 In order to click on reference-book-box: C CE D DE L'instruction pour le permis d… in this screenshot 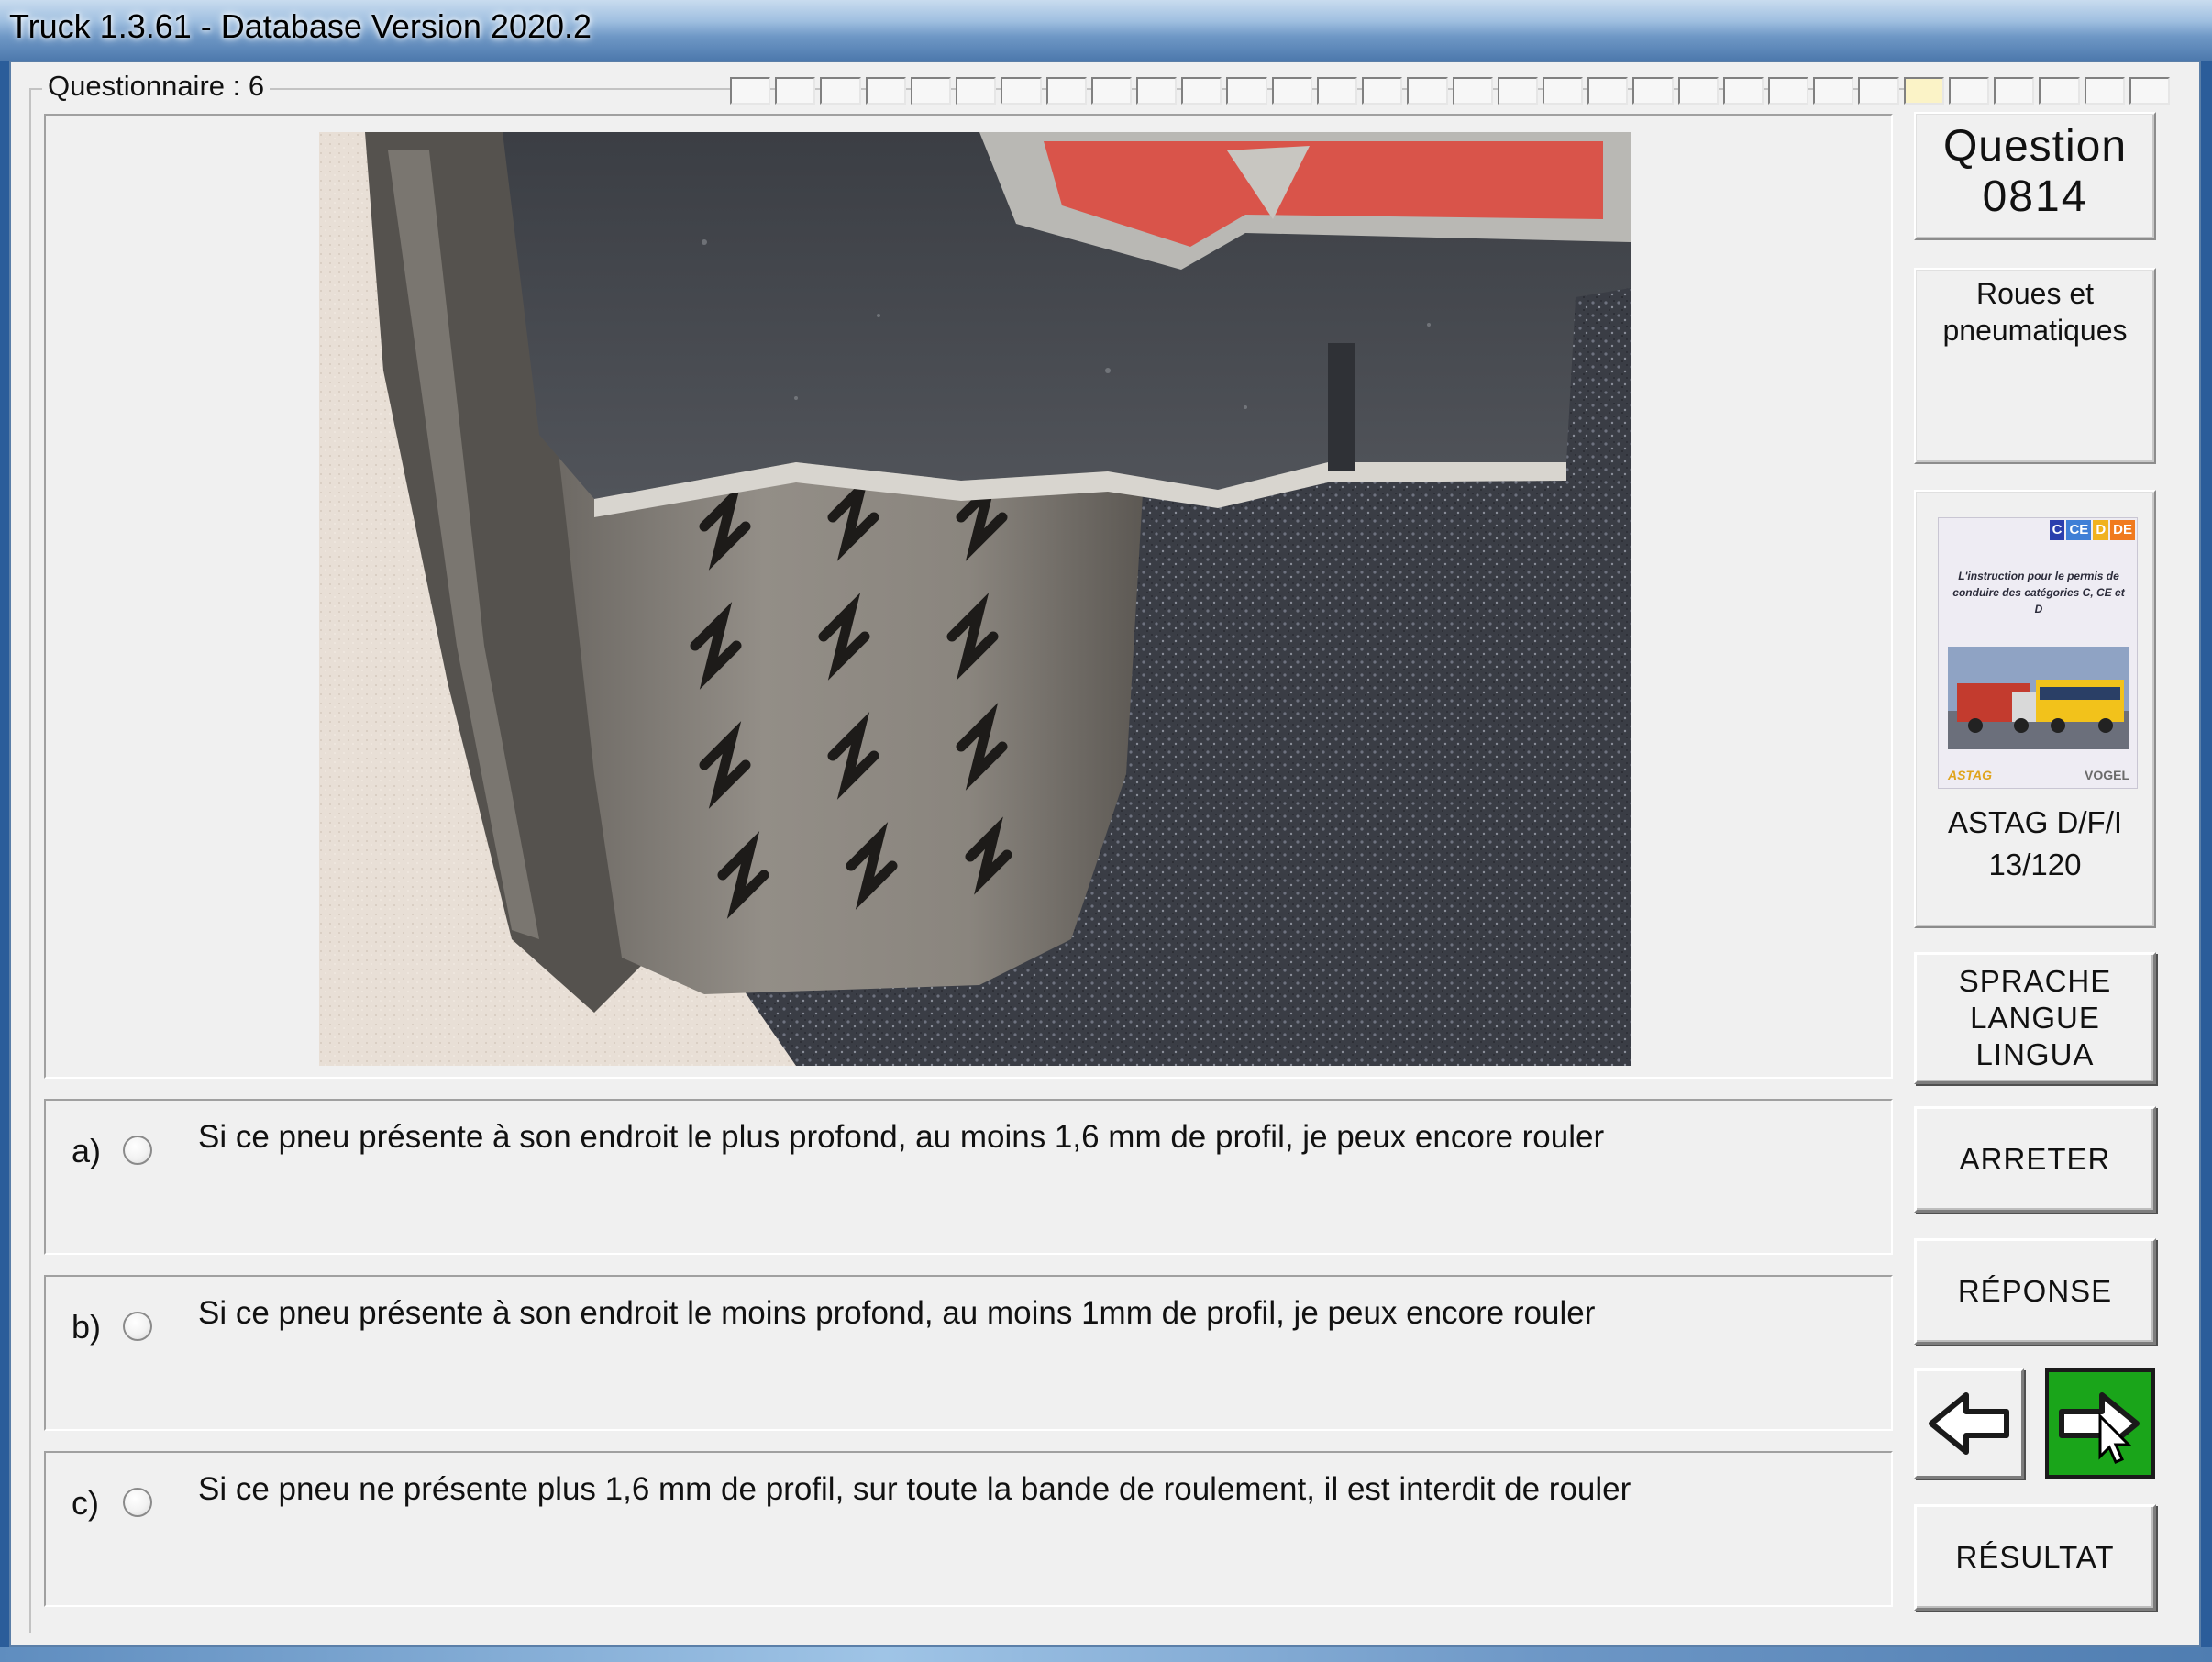, I will do `click(2035, 709)`.